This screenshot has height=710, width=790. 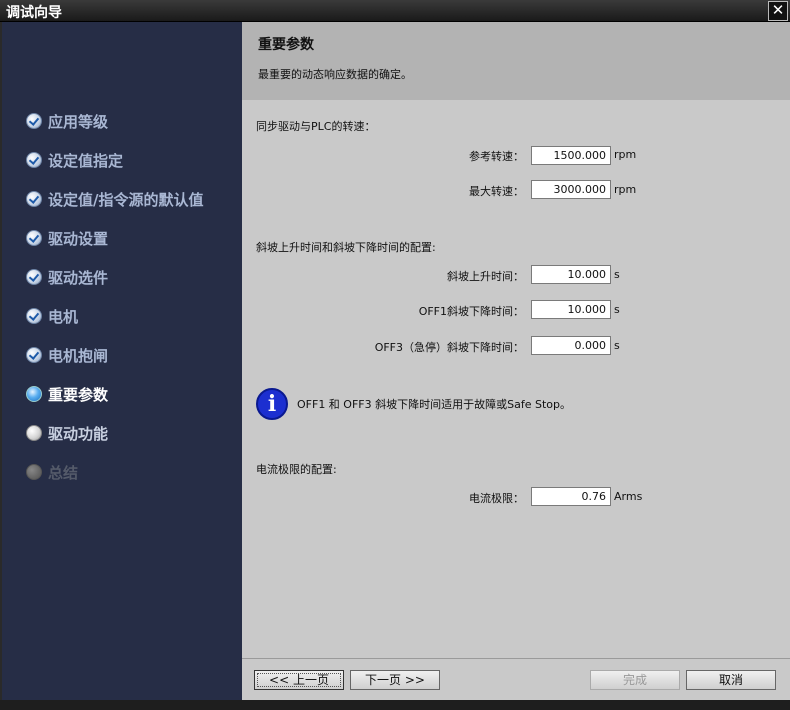 I want to click on max-speed-label: 最大转速：, so click(x=496, y=191).